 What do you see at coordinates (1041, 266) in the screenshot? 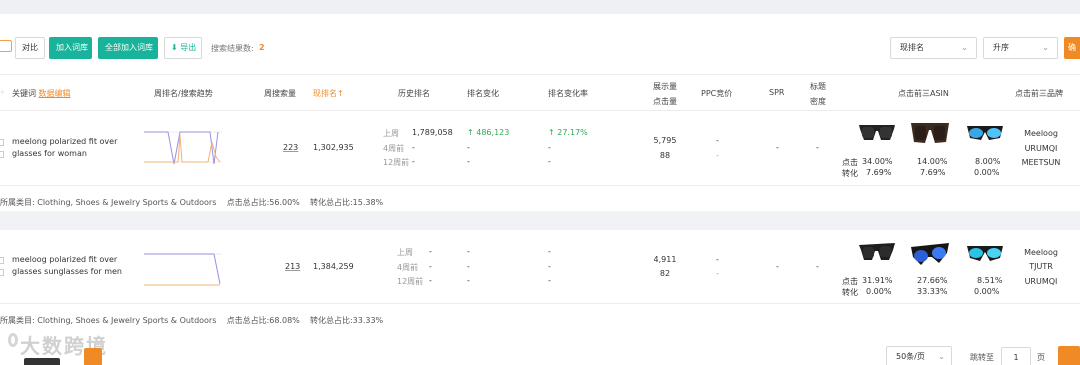
I see `brand-name: TJUTR` at bounding box center [1041, 266].